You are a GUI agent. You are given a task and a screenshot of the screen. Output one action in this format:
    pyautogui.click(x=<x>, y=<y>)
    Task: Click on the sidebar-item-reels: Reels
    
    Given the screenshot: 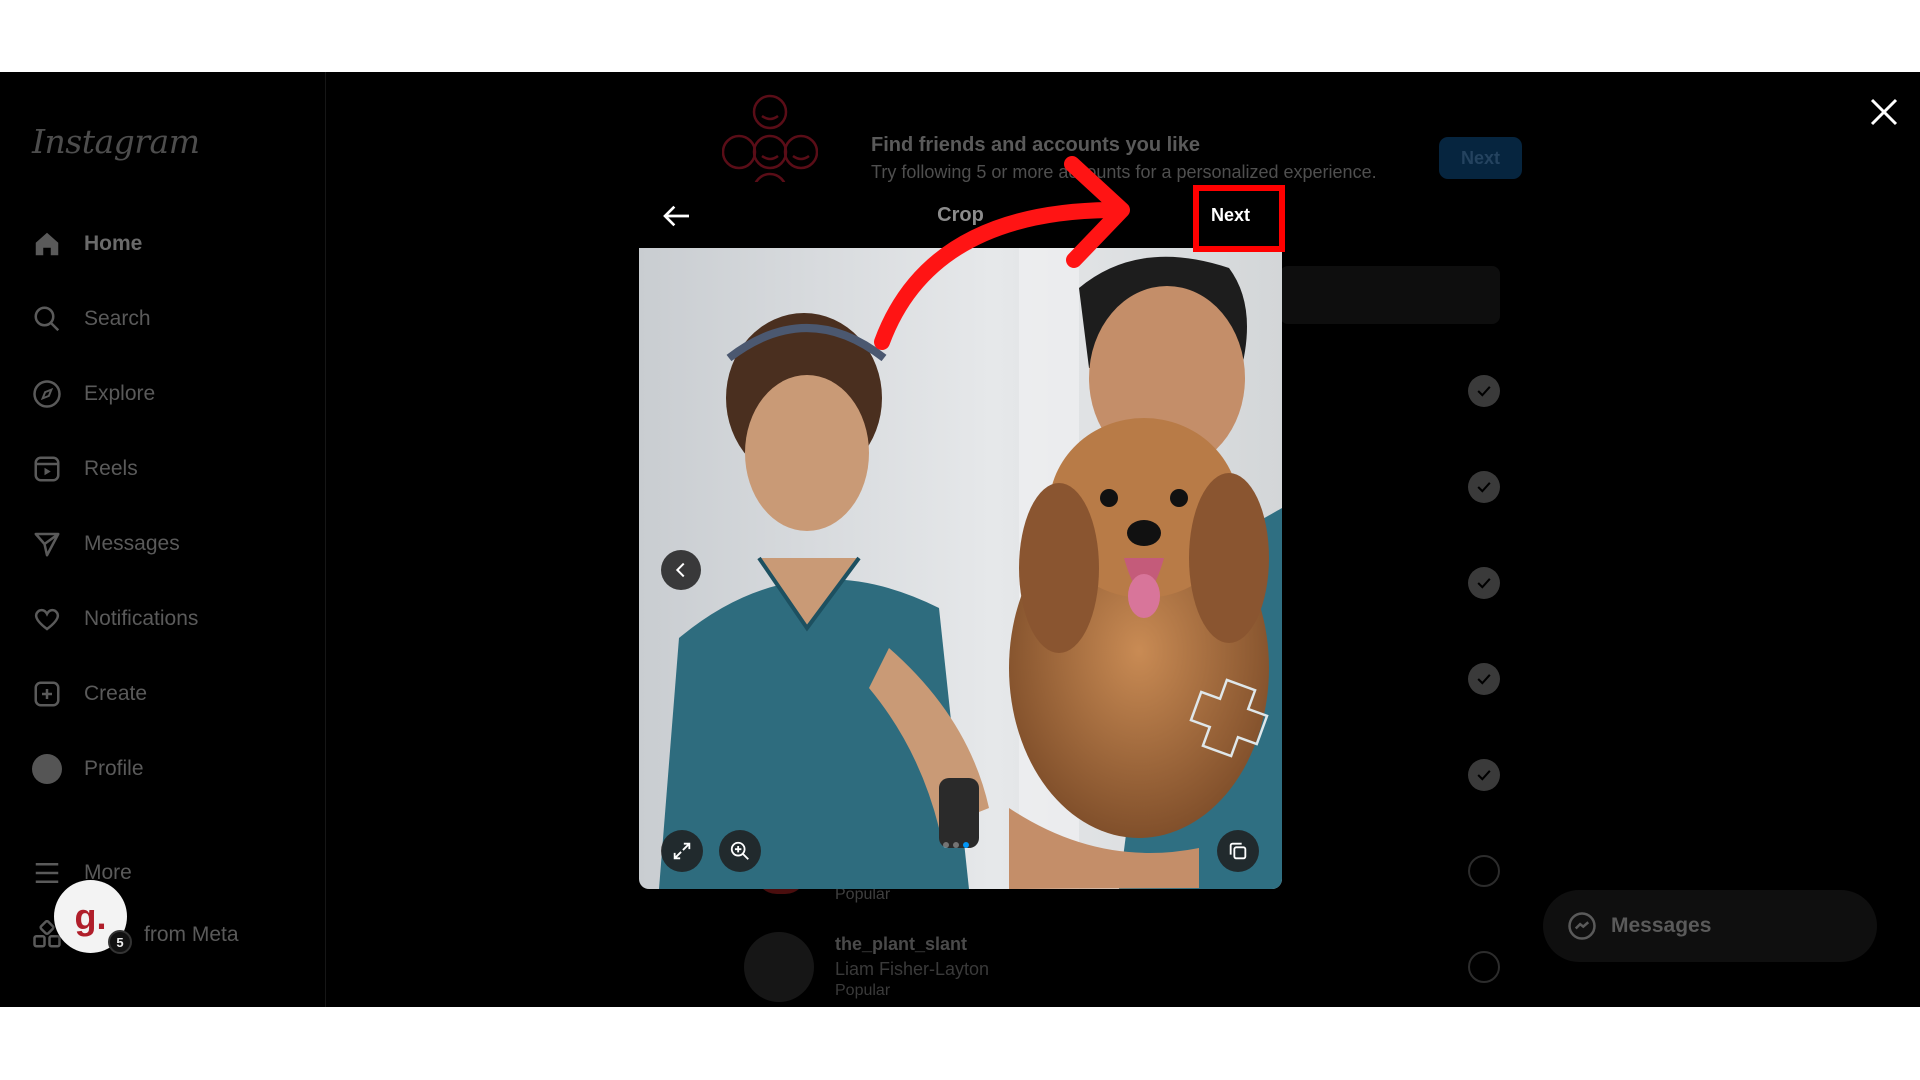 What is the action you would take?
    pyautogui.click(x=85, y=469)
    